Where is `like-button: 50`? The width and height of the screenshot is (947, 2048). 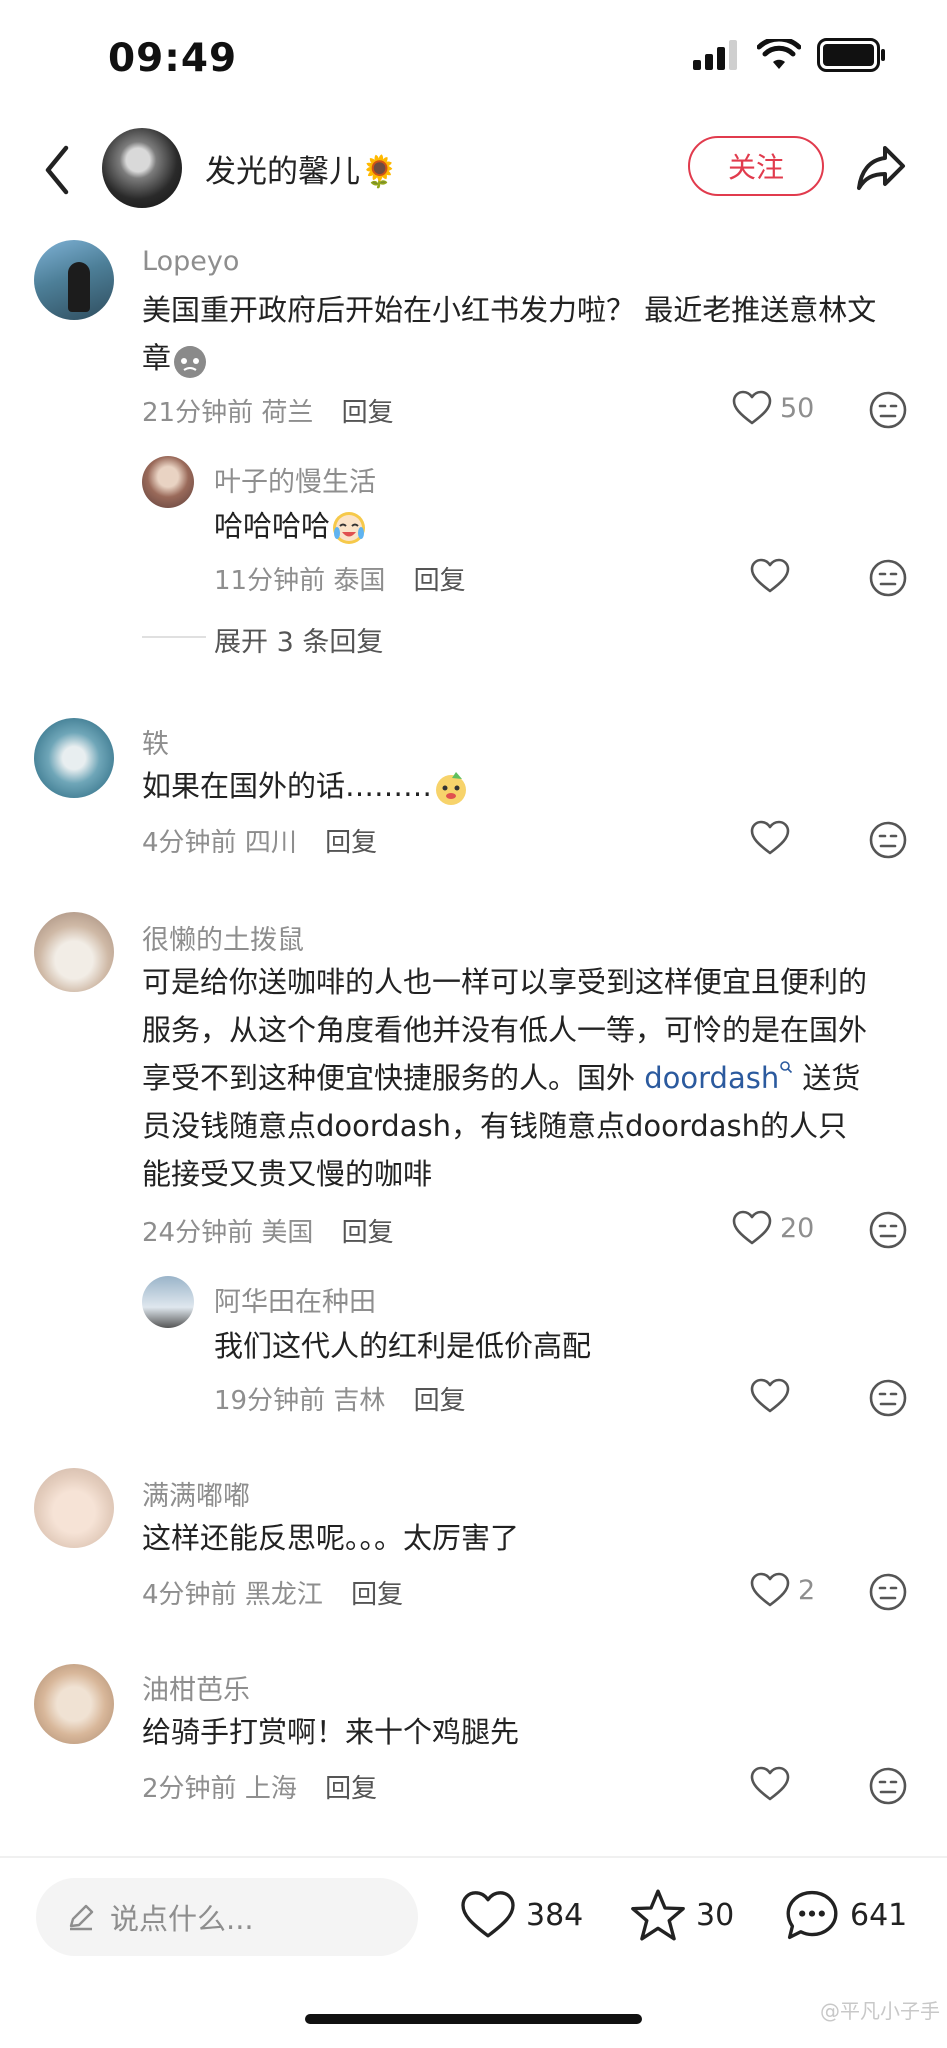
like-button: 50 is located at coordinates (773, 408).